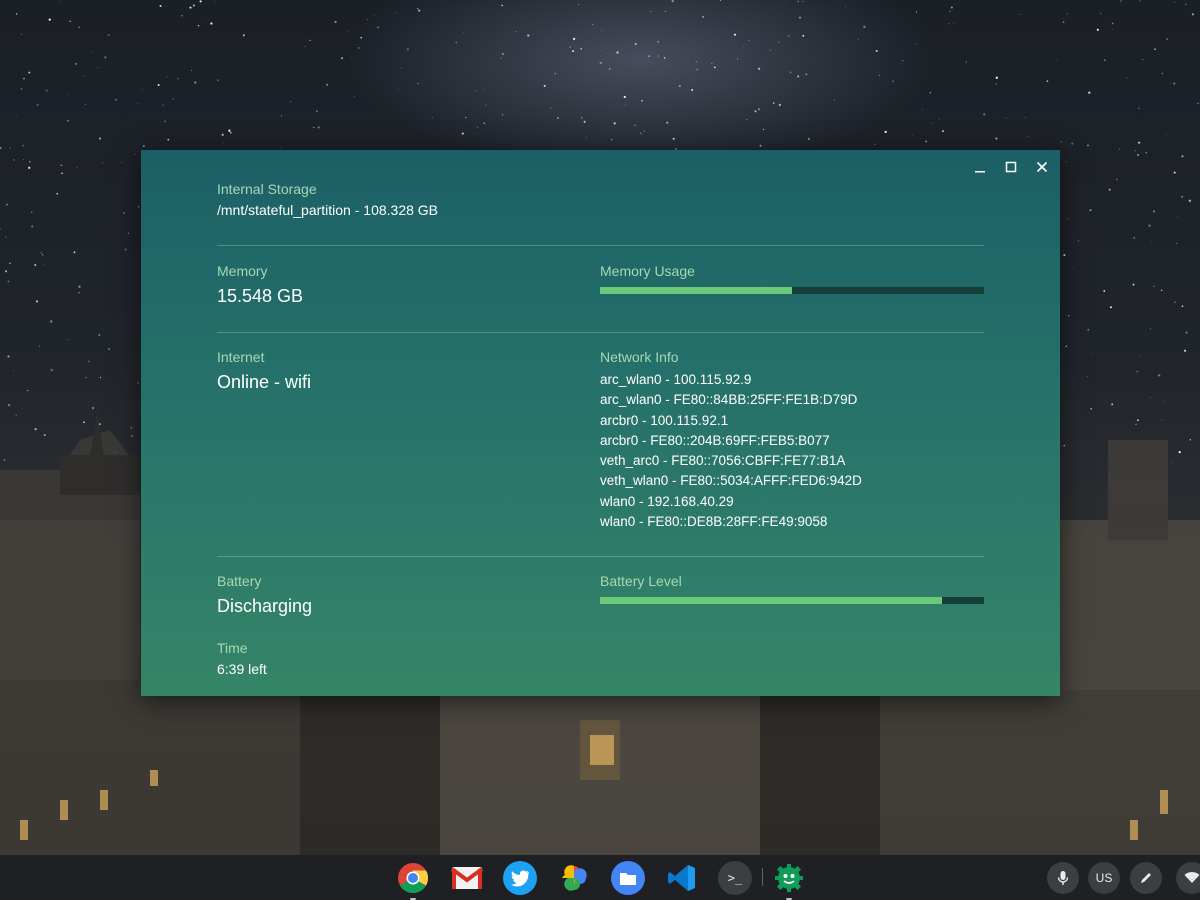 The height and width of the screenshot is (900, 1200). I want to click on network-info-item: arcbr0 - 100.115.92.1, so click(664, 420).